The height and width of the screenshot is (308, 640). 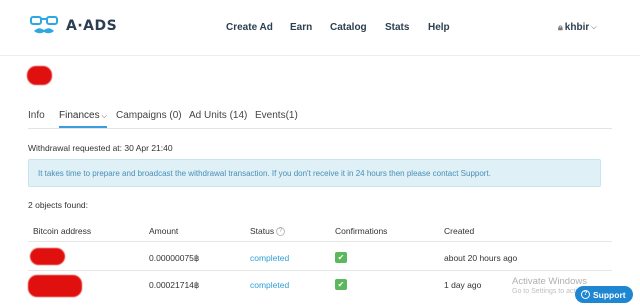 I want to click on lock-icon: 🔒︎, so click(x=560, y=27).